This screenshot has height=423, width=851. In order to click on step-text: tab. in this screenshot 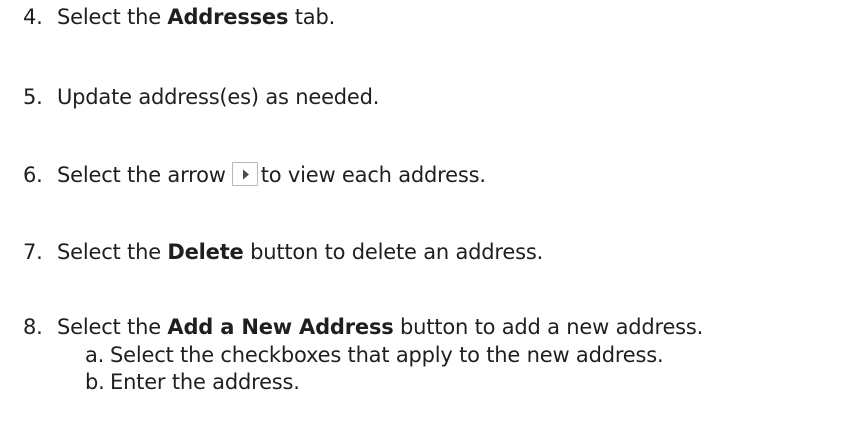, I will do `click(312, 17)`.